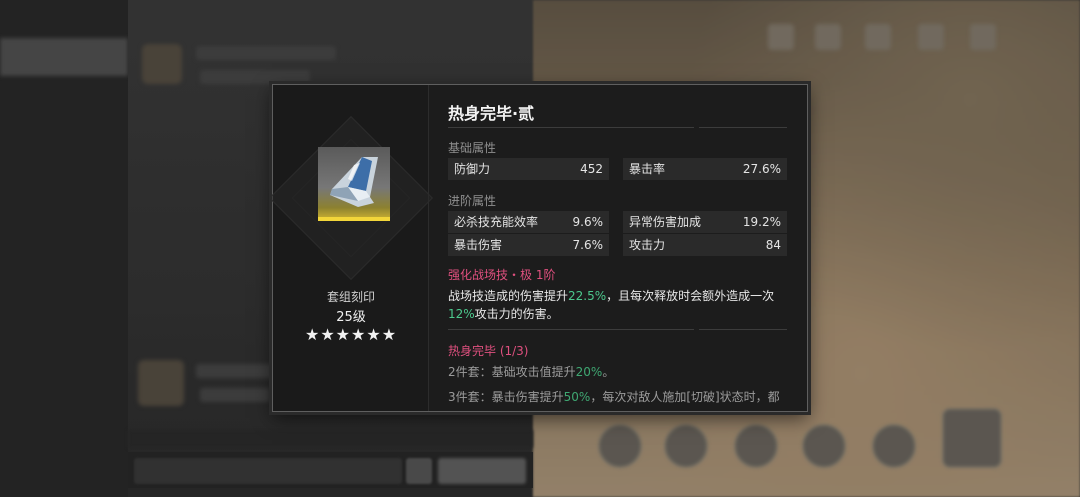 The width and height of the screenshot is (1080, 497). Describe the element at coordinates (354, 184) in the screenshot. I see `drive-disk-icon` at that location.